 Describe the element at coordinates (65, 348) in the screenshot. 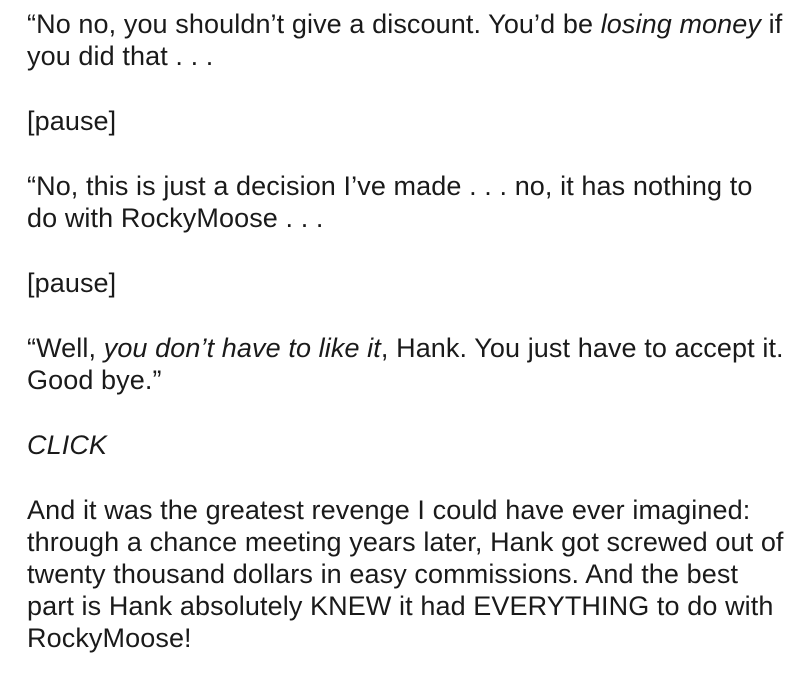

I see `text-segment: “Well,` at that location.